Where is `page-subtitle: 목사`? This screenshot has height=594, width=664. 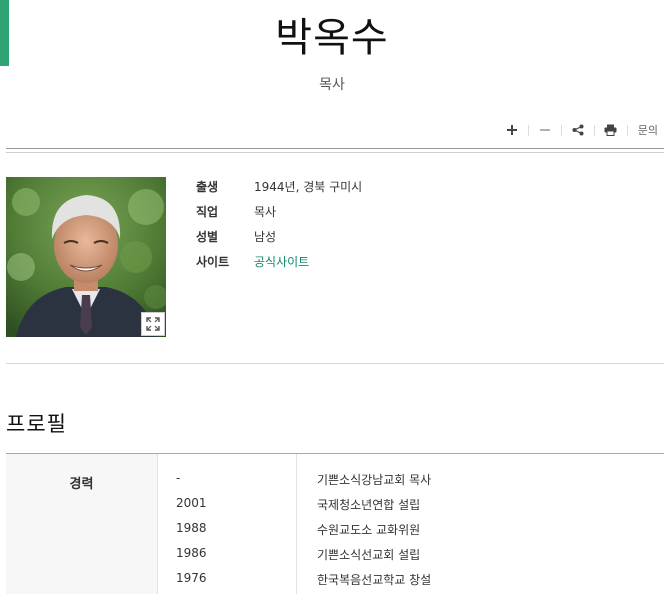
page-subtitle: 목사 is located at coordinates (332, 85).